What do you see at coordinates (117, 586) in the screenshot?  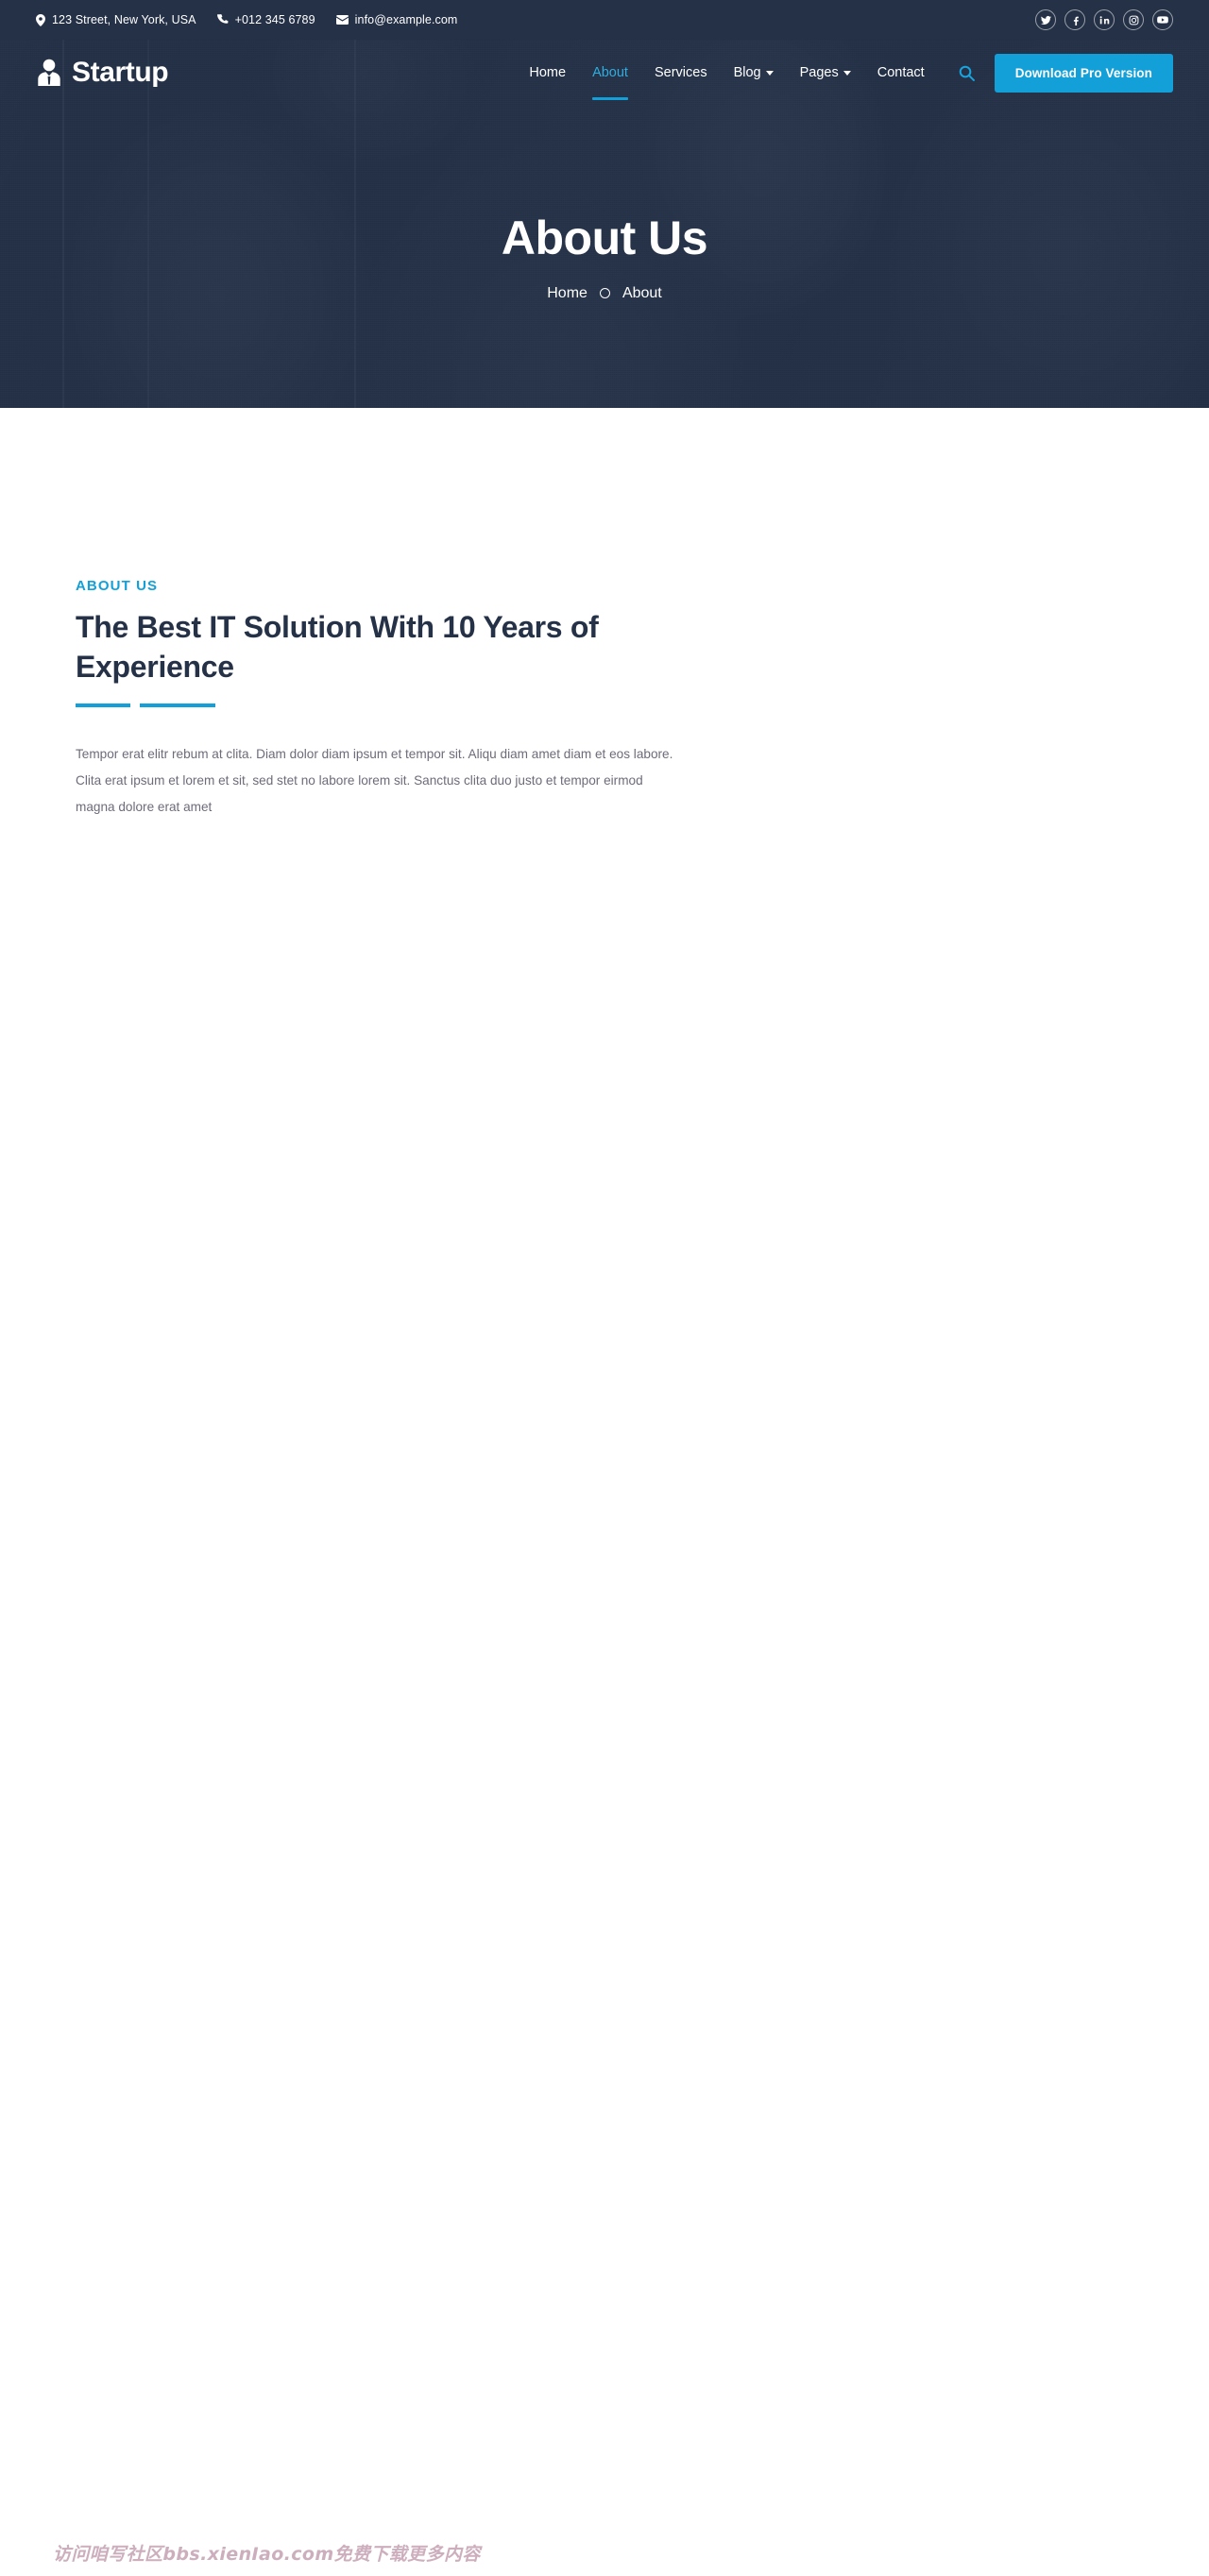 I see `section-eyebrow: ABOUT US` at bounding box center [117, 586].